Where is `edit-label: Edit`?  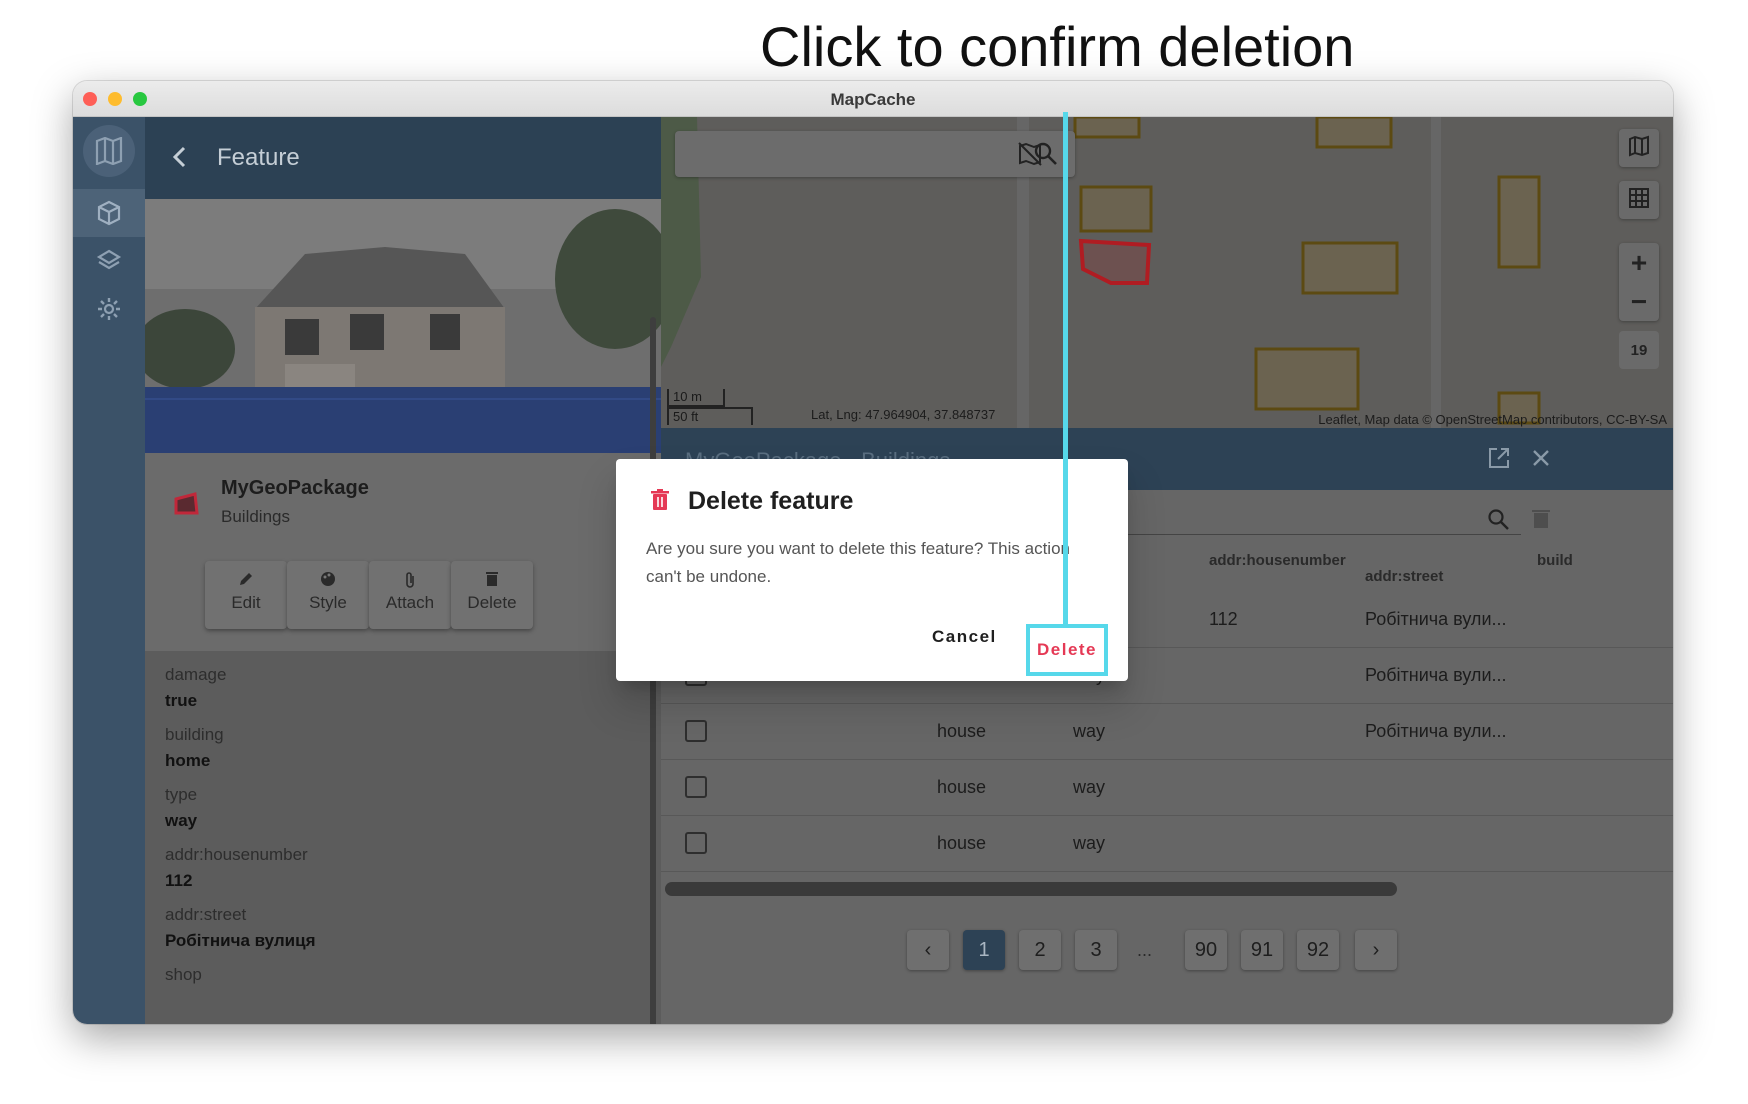
edit-label: Edit is located at coordinates (246, 602).